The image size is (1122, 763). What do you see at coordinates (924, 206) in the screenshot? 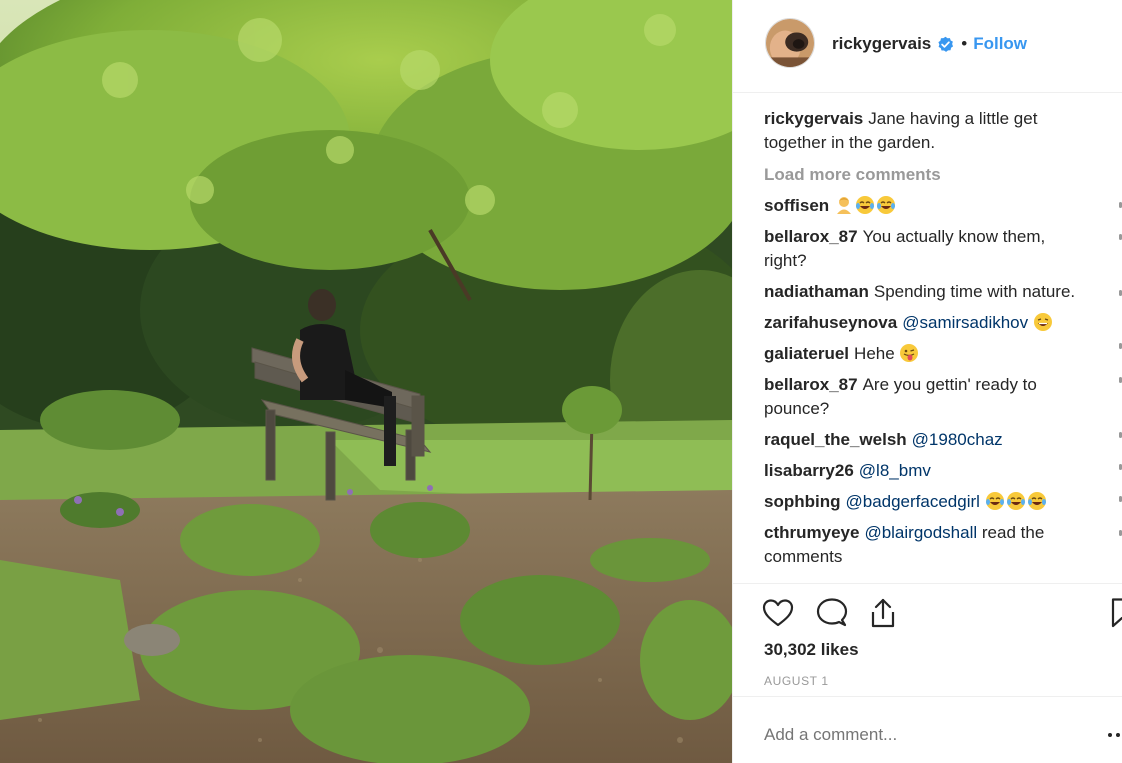
I see `comment-item: soffisen` at bounding box center [924, 206].